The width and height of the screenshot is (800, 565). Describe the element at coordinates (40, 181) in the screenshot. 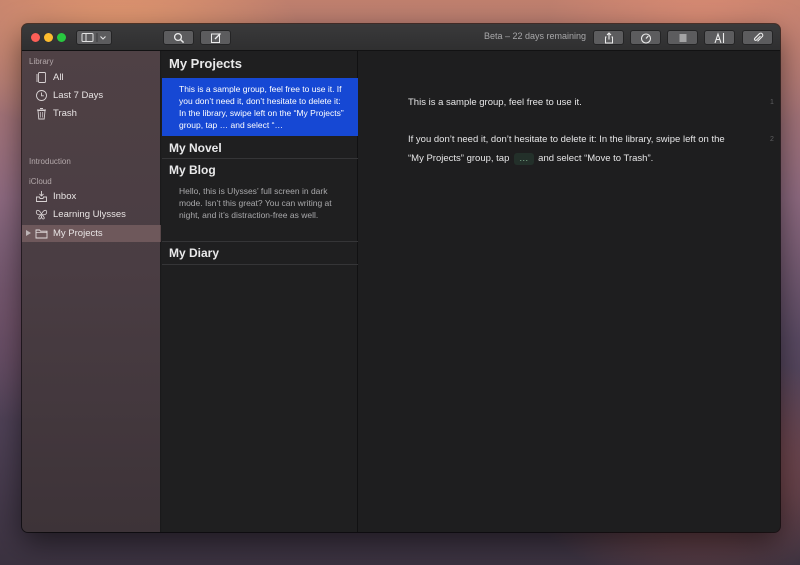

I see `icloud-section-header: iCloud` at that location.